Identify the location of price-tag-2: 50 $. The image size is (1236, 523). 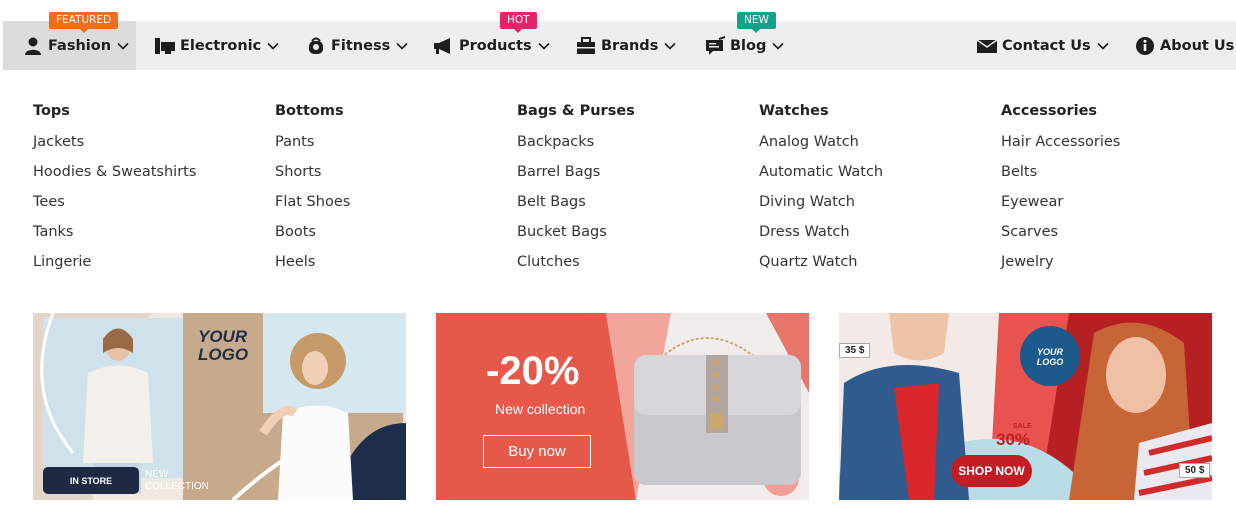
(1195, 470).